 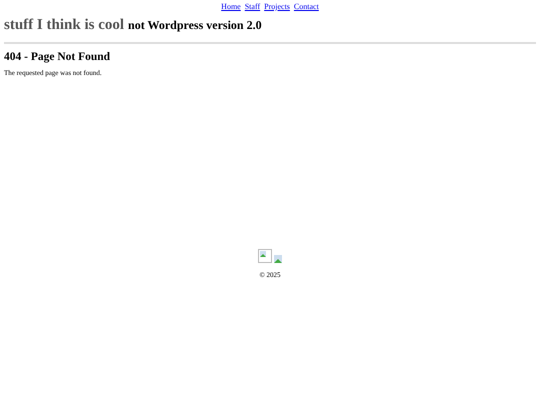 I want to click on nav-link: Staff, so click(x=252, y=6).